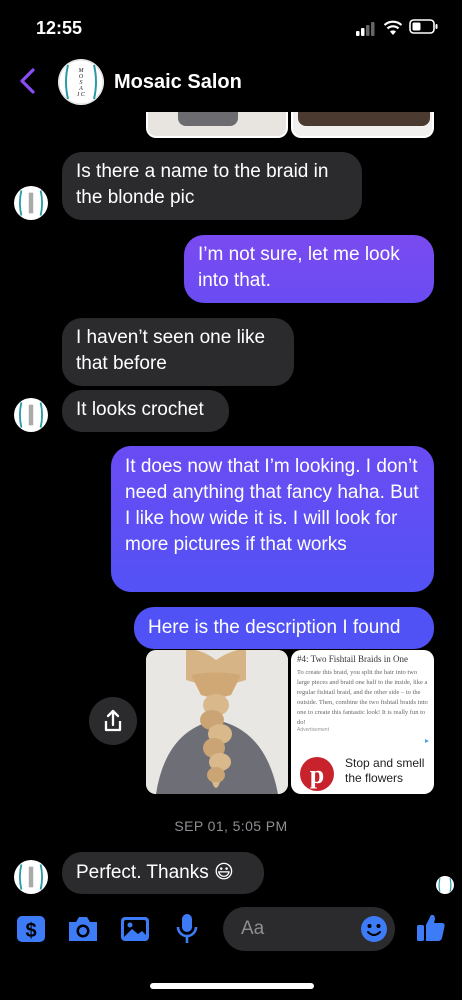 Image resolution: width=462 pixels, height=1000 pixels. Describe the element at coordinates (313, 730) in the screenshot. I see `ad-label: Advertisement` at that location.